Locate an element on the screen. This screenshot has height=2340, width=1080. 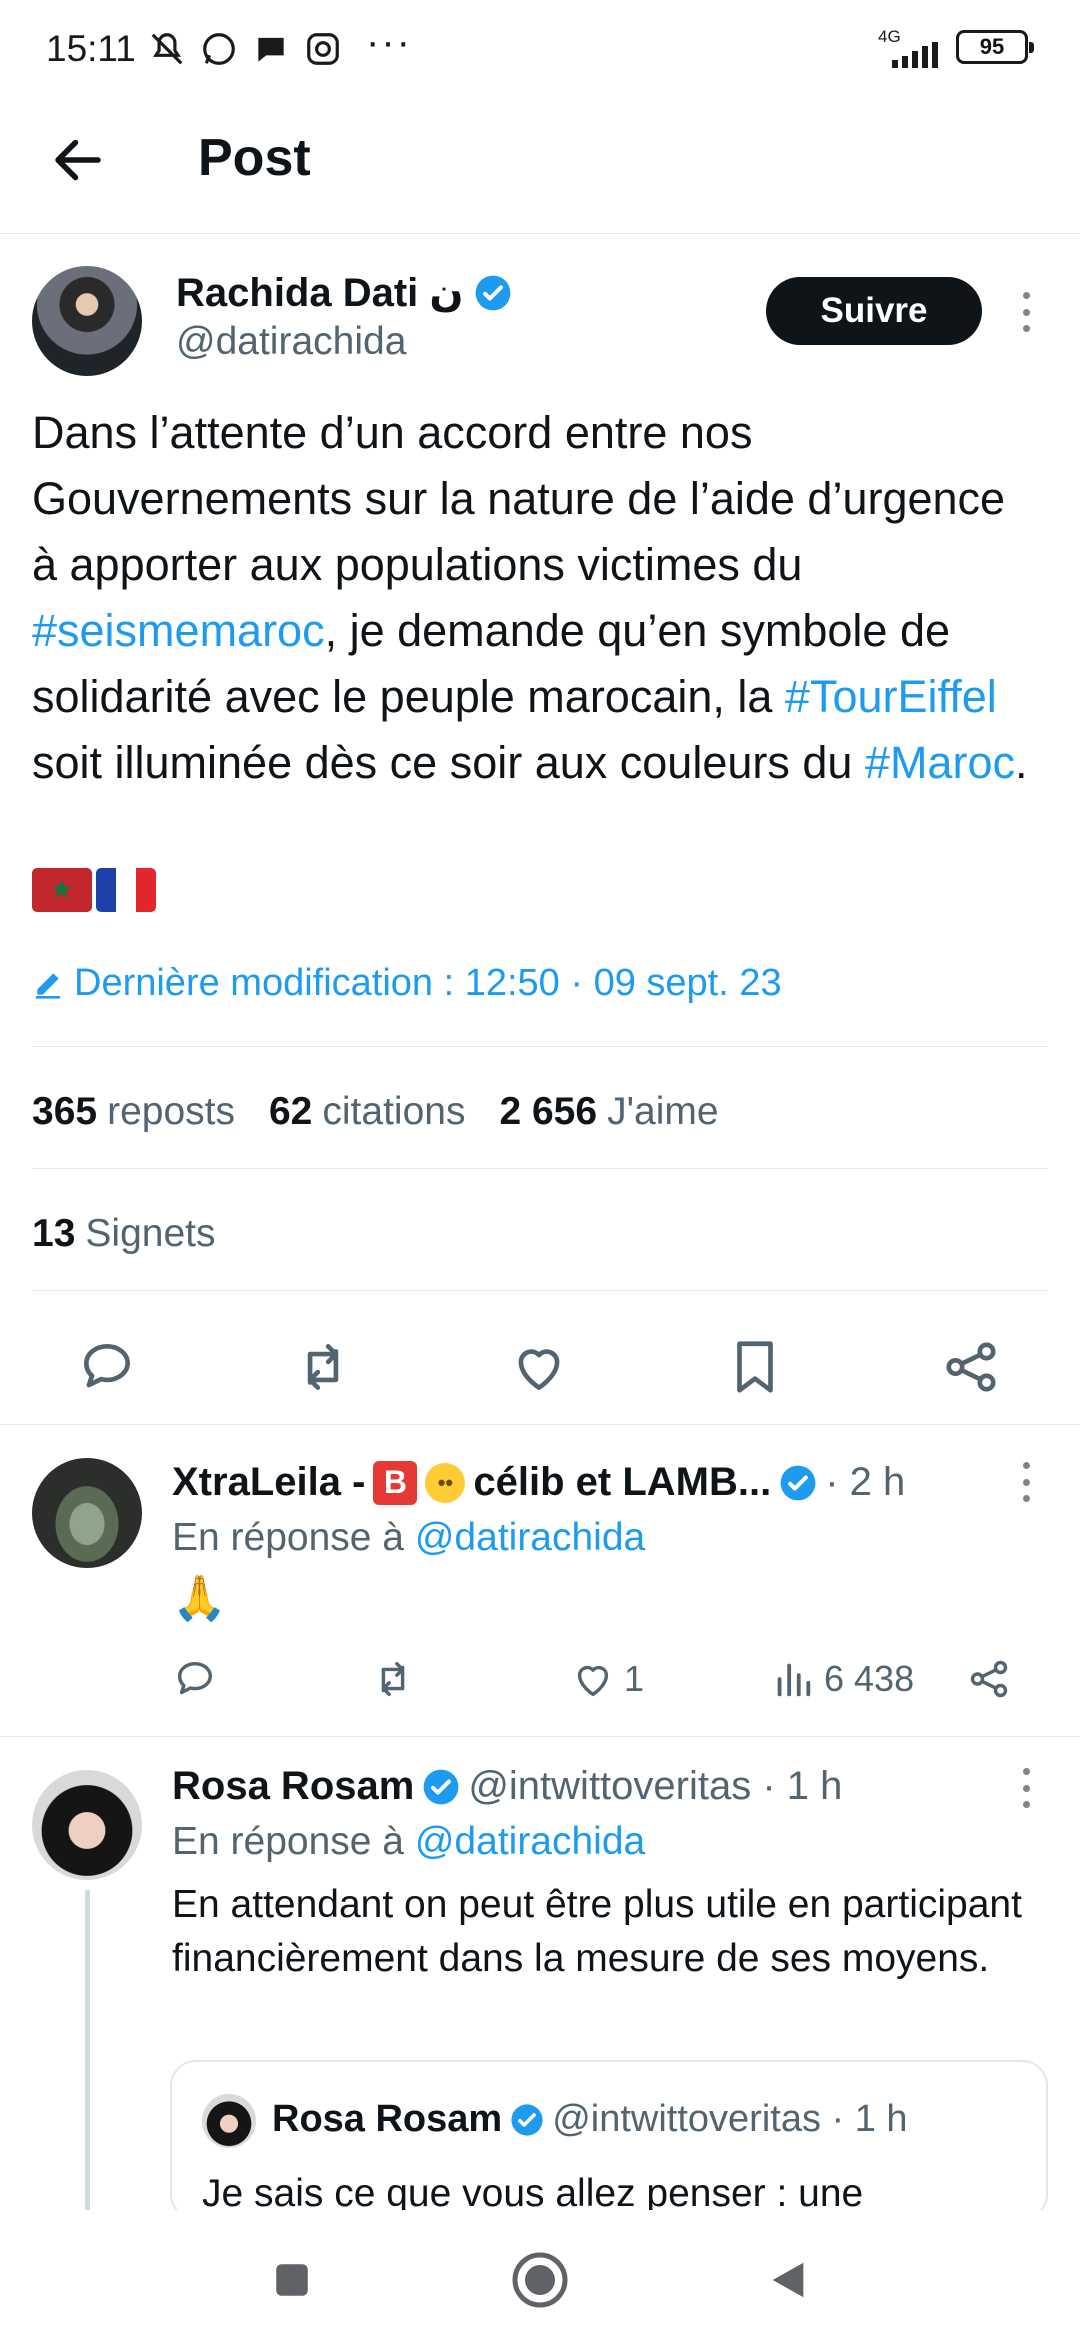
chat-bubble-icon is located at coordinates (271, 49).